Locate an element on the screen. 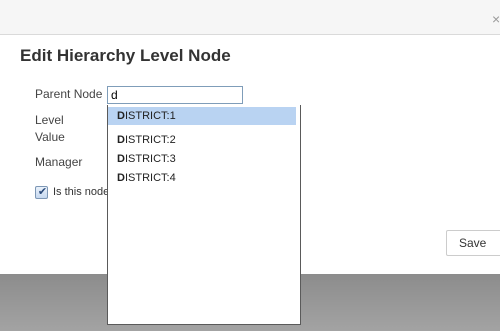 The width and height of the screenshot is (500, 331). node-checkbox: ✔ is located at coordinates (41, 192).